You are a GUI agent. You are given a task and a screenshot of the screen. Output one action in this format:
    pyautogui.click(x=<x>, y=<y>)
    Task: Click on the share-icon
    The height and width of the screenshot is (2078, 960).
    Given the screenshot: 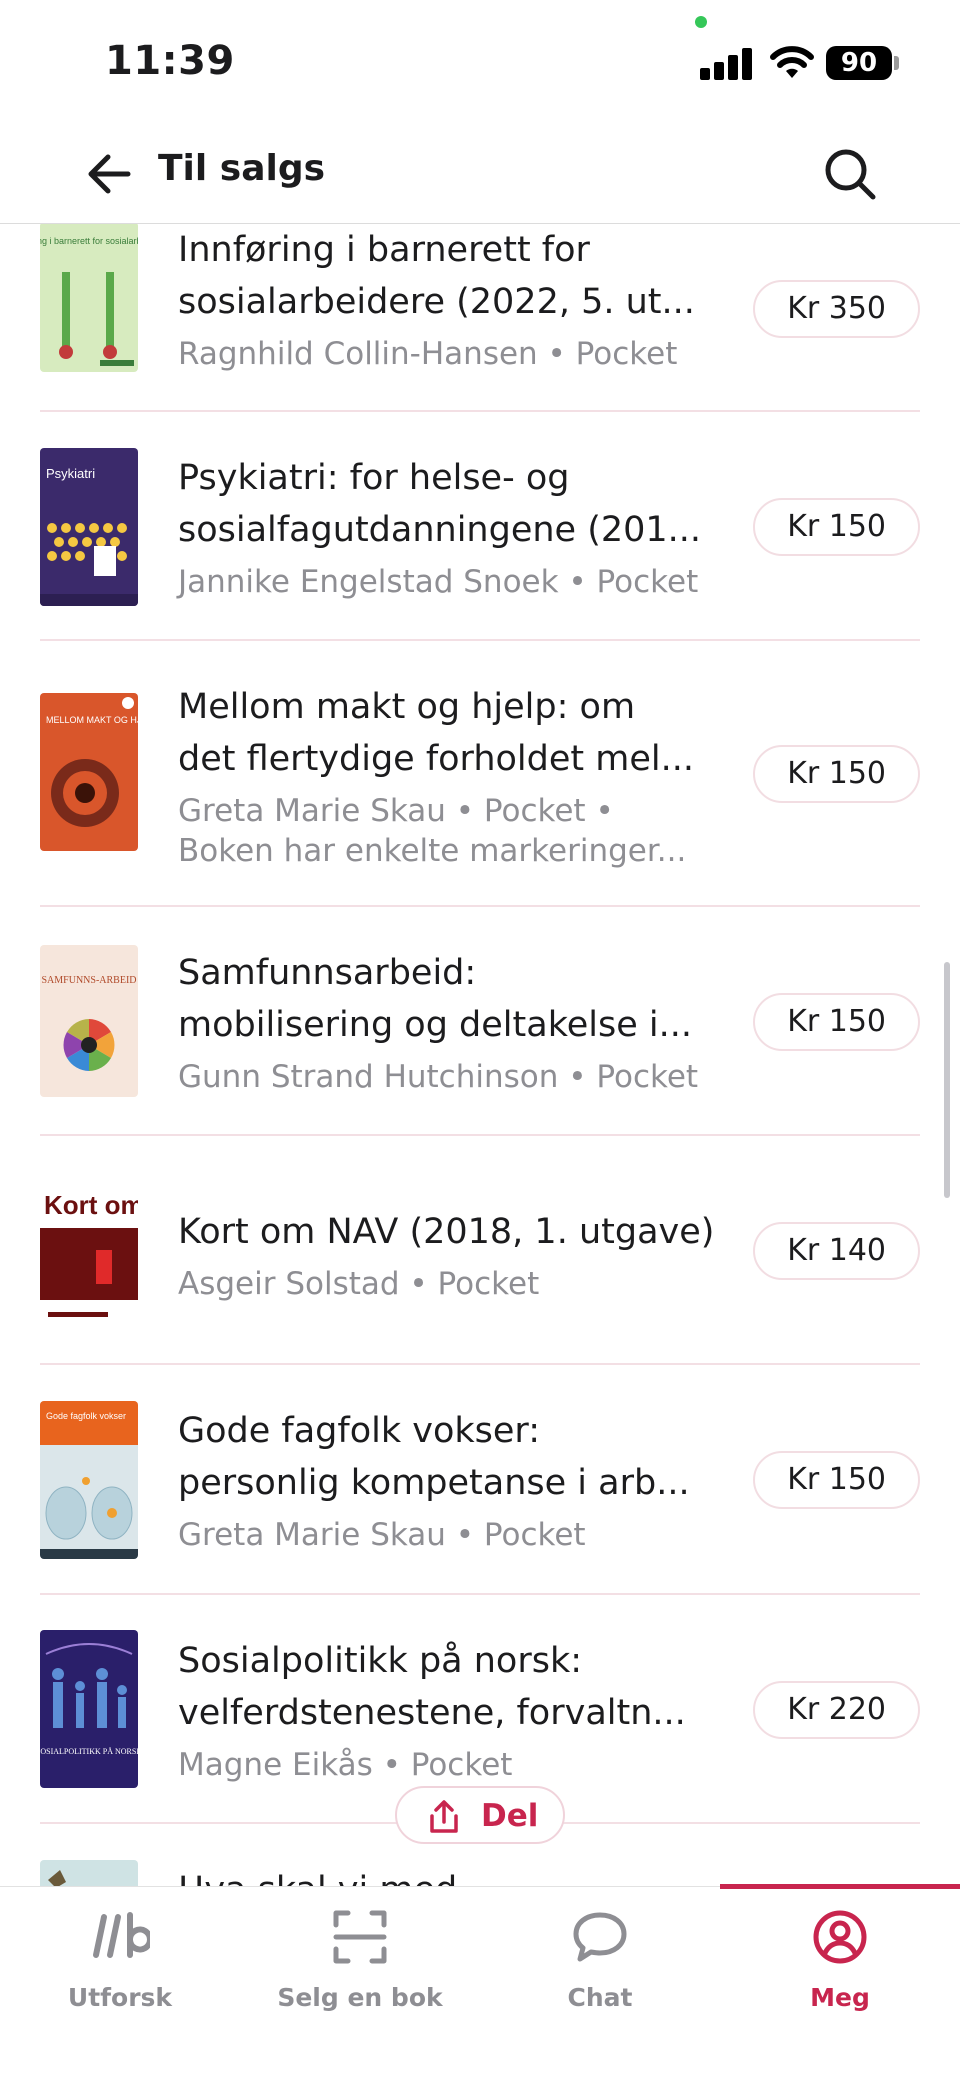 What is the action you would take?
    pyautogui.click(x=444, y=1816)
    